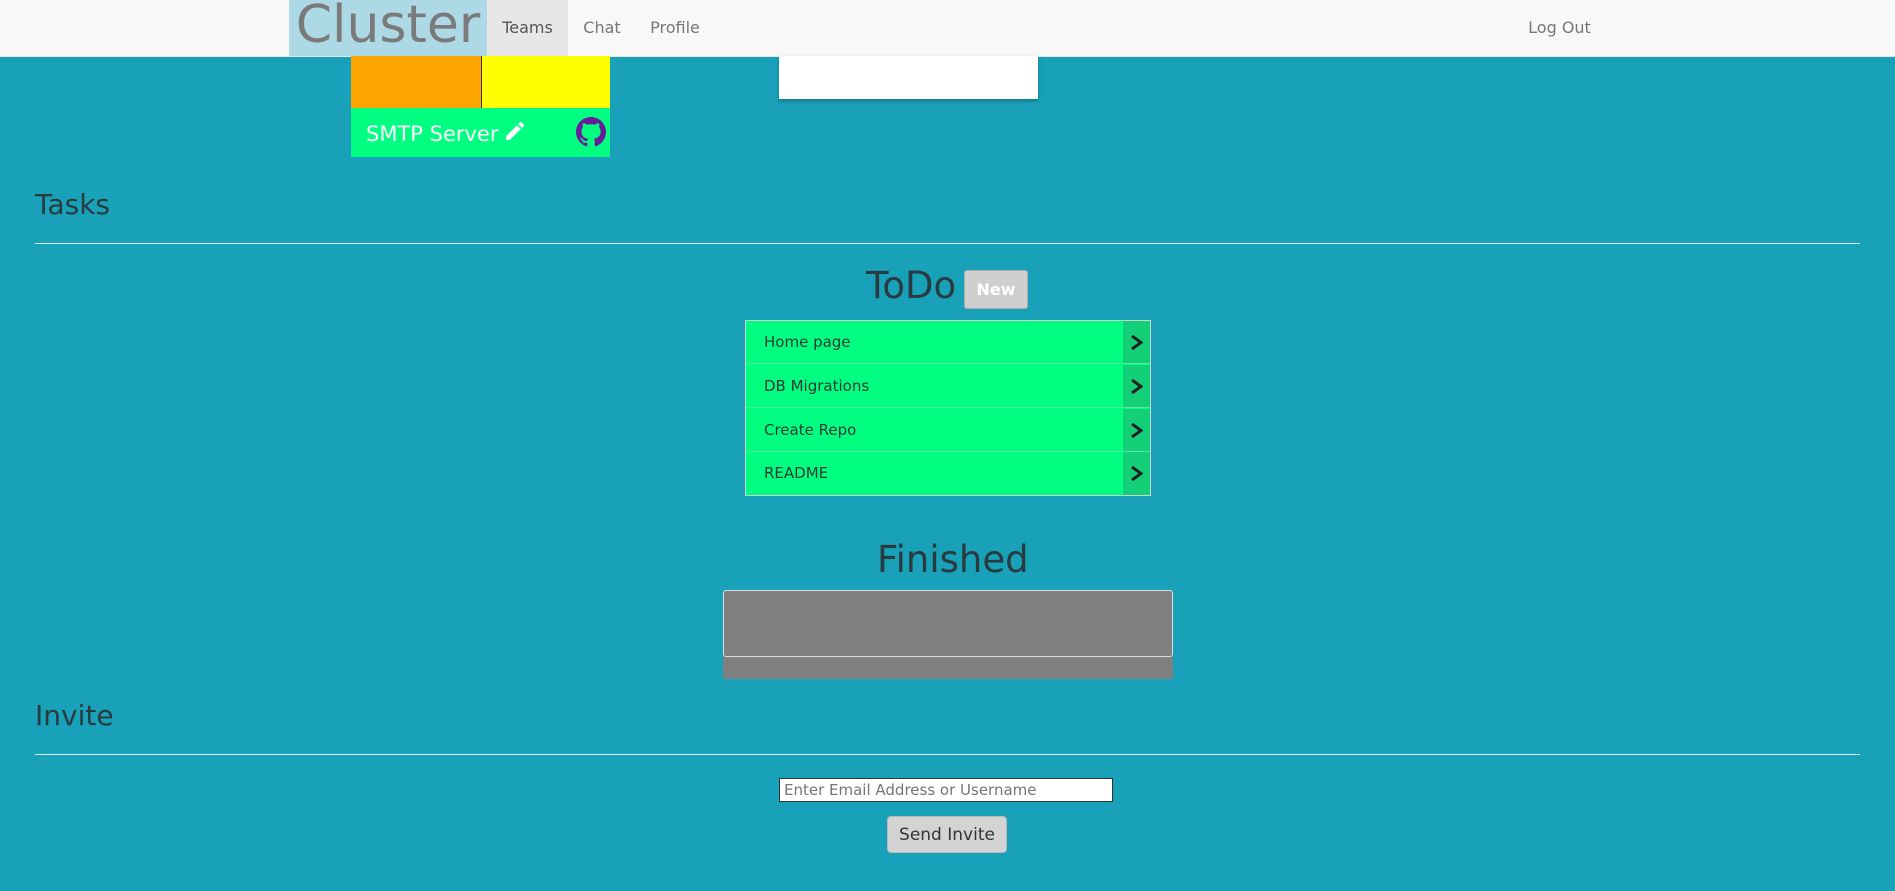  I want to click on tasks-divider, so click(947, 243).